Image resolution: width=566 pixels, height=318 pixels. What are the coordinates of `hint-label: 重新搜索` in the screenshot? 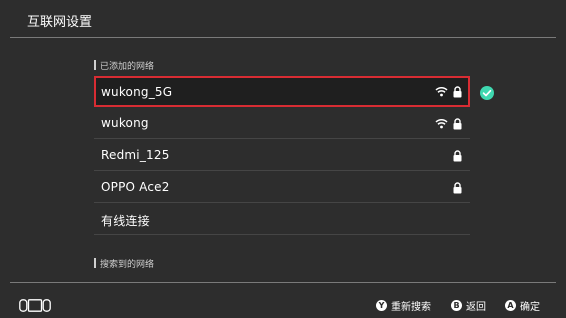 It's located at (411, 307).